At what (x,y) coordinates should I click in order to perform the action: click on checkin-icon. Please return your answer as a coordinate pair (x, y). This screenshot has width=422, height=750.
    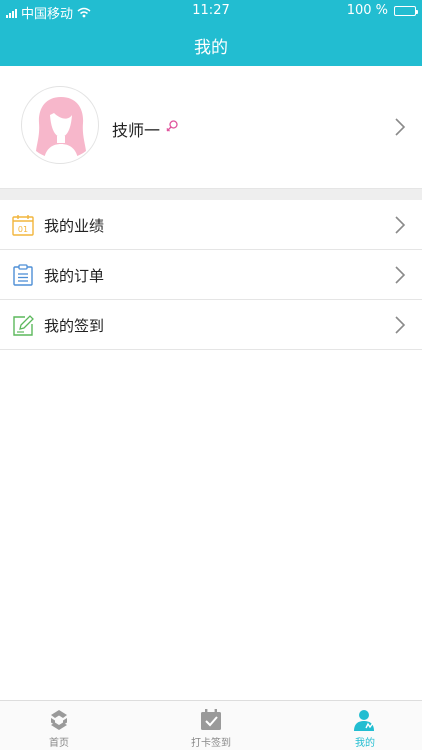
    Looking at the image, I should click on (211, 719).